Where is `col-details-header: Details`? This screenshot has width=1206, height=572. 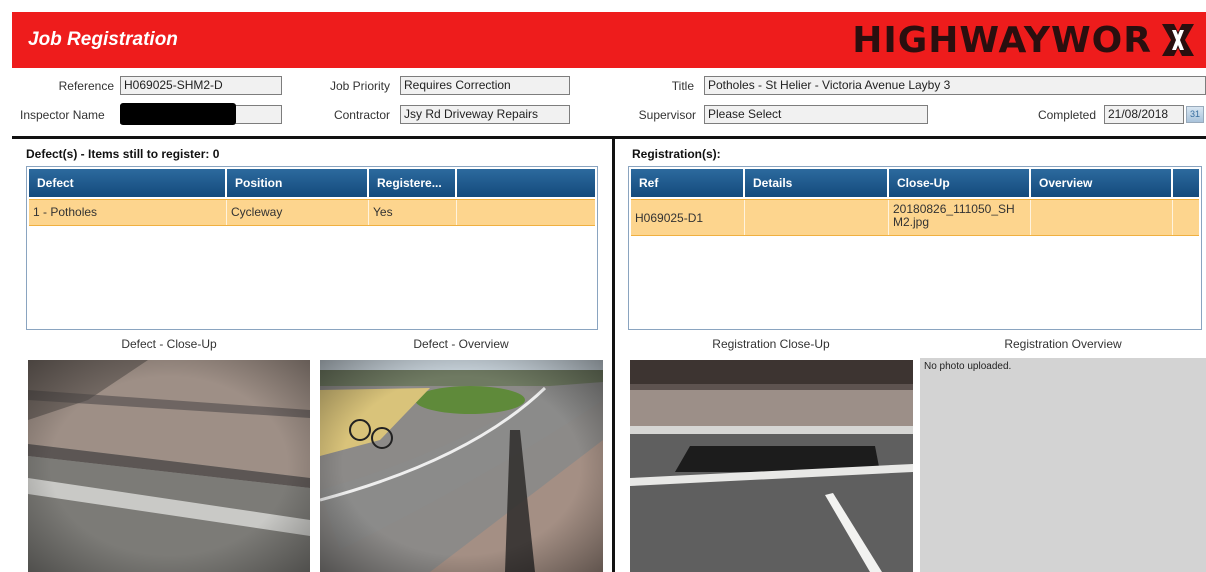
col-details-header: Details is located at coordinates (817, 183).